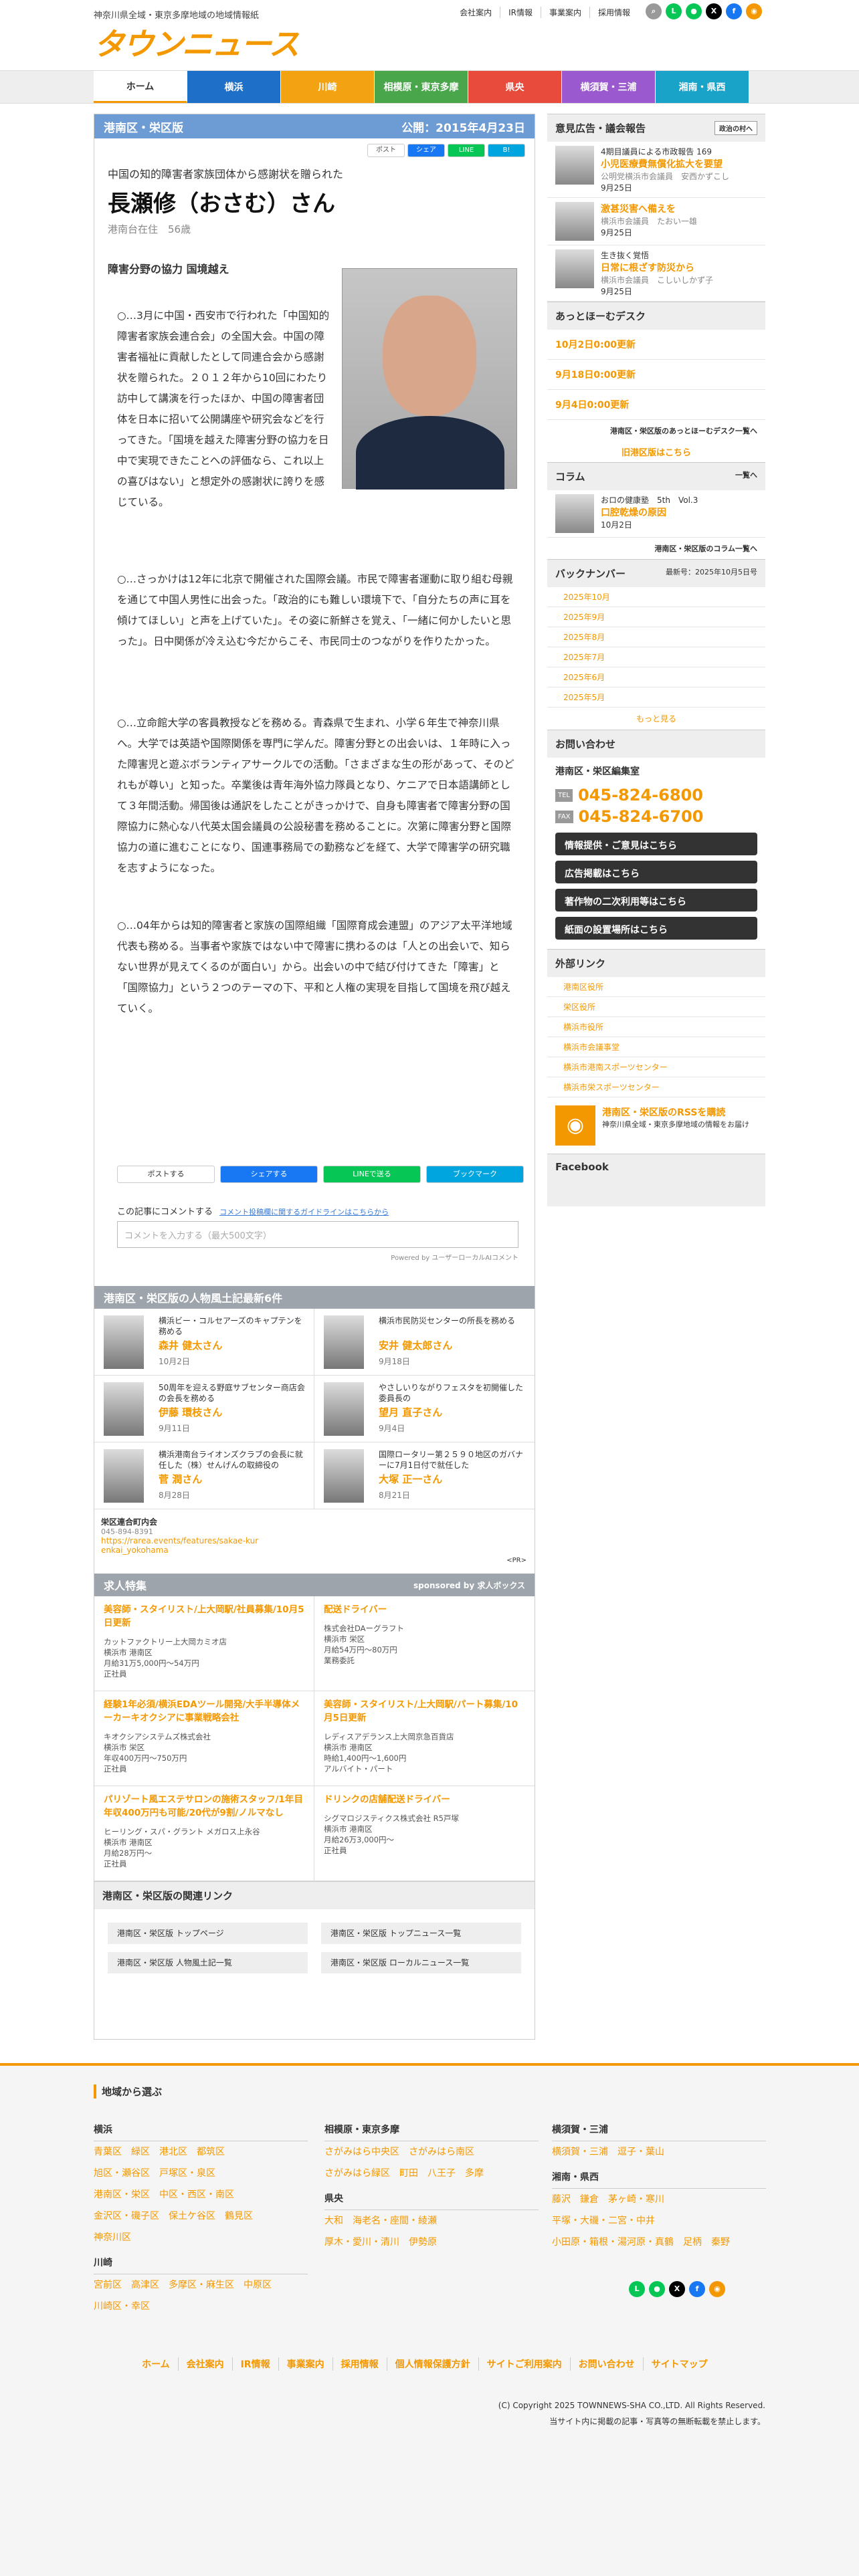 This screenshot has height=2576, width=859. I want to click on footer-region-link: 逗子・葉山, so click(640, 2152).